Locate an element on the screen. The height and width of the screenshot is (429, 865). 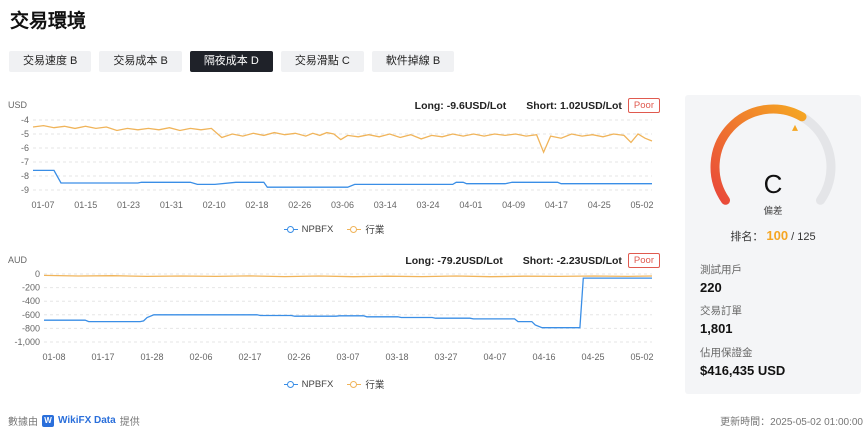
rank-total: / 125 is located at coordinates (803, 237).